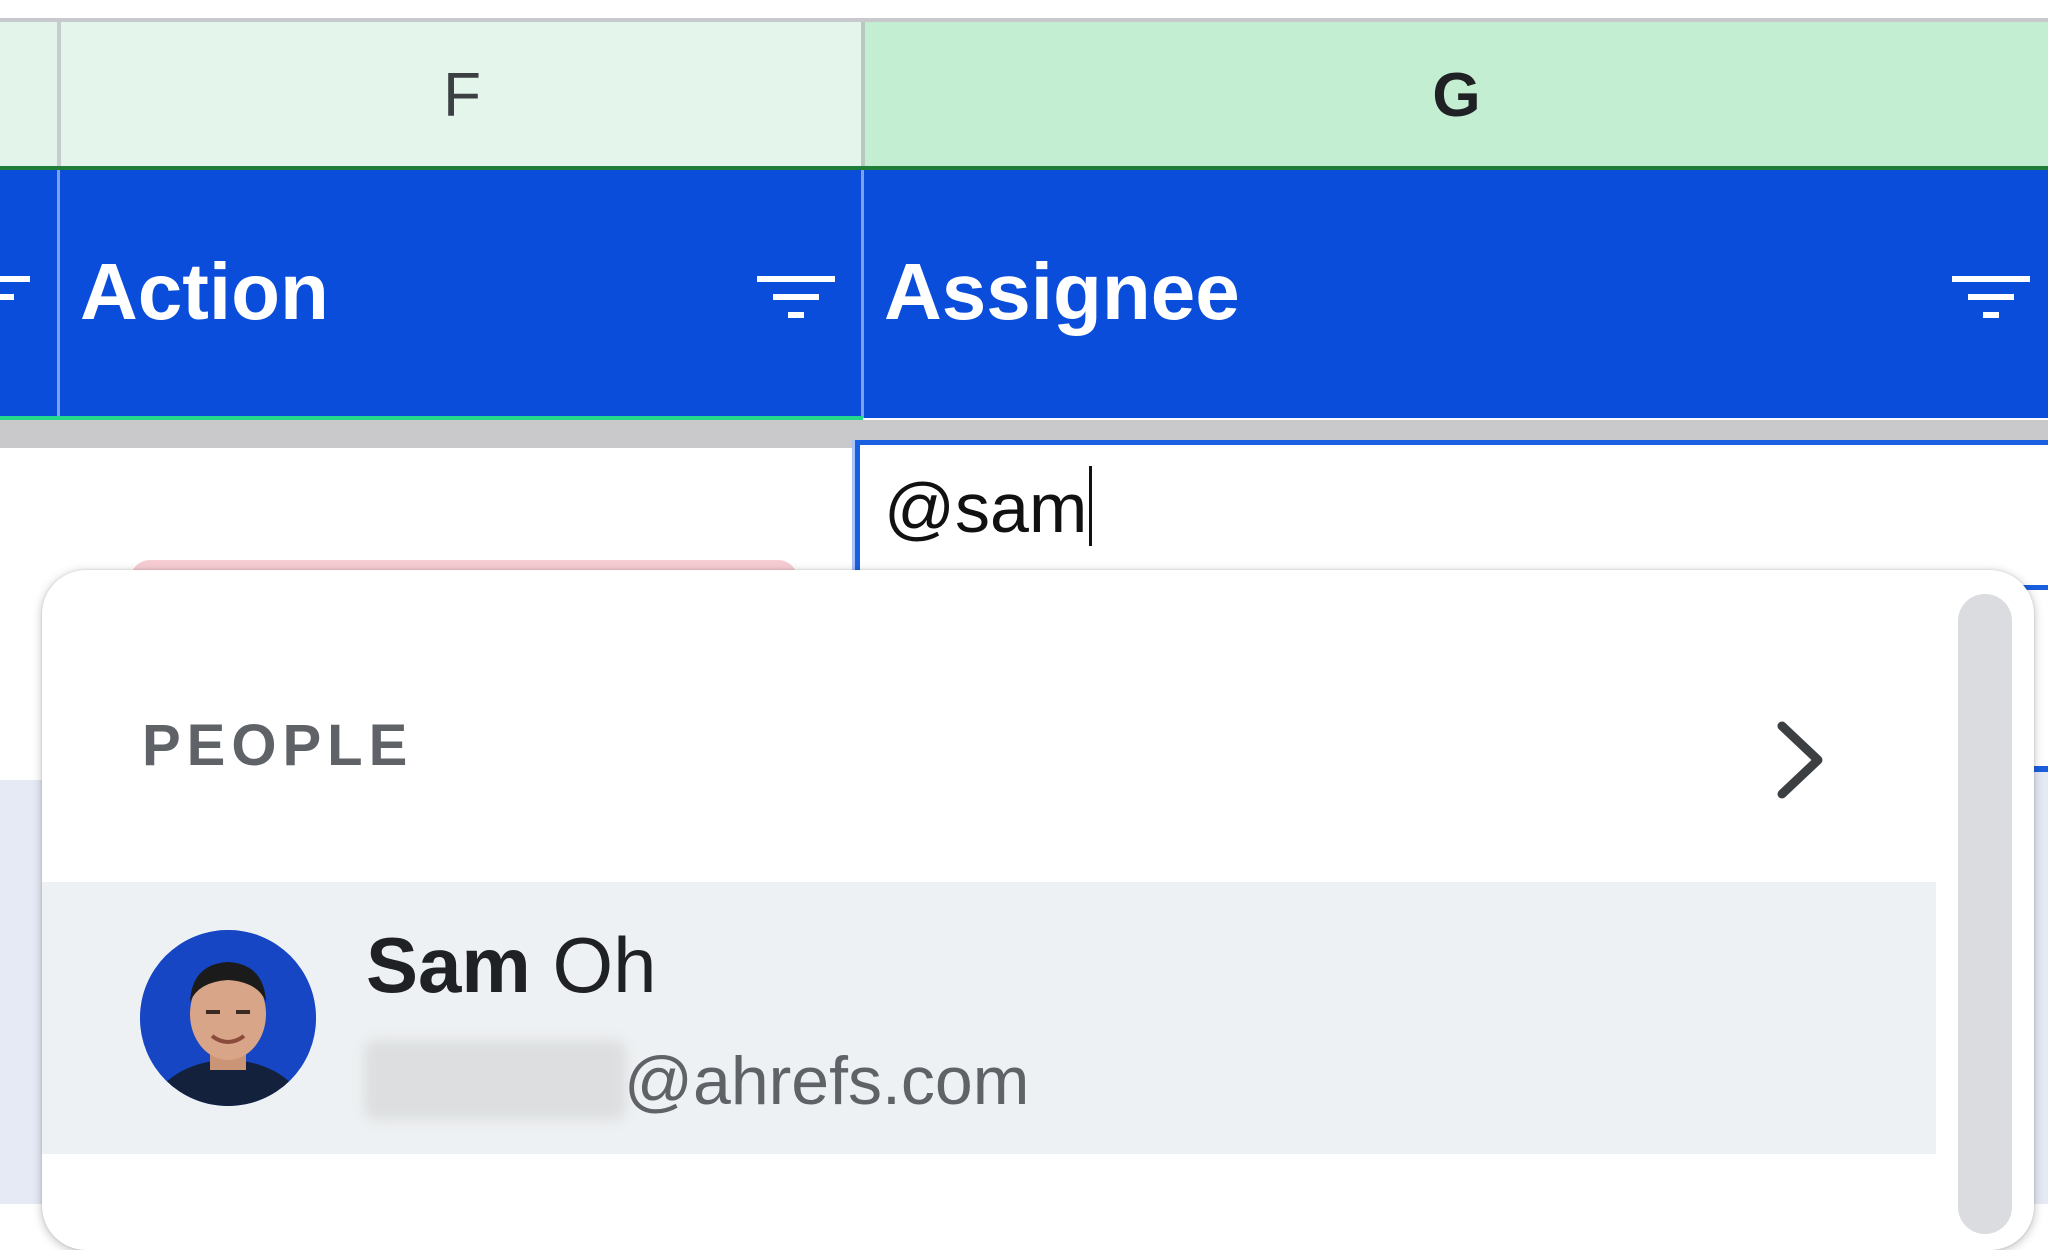 The height and width of the screenshot is (1250, 2048). Describe the element at coordinates (604, 965) in the screenshot. I see `person-last-name: Oh` at that location.